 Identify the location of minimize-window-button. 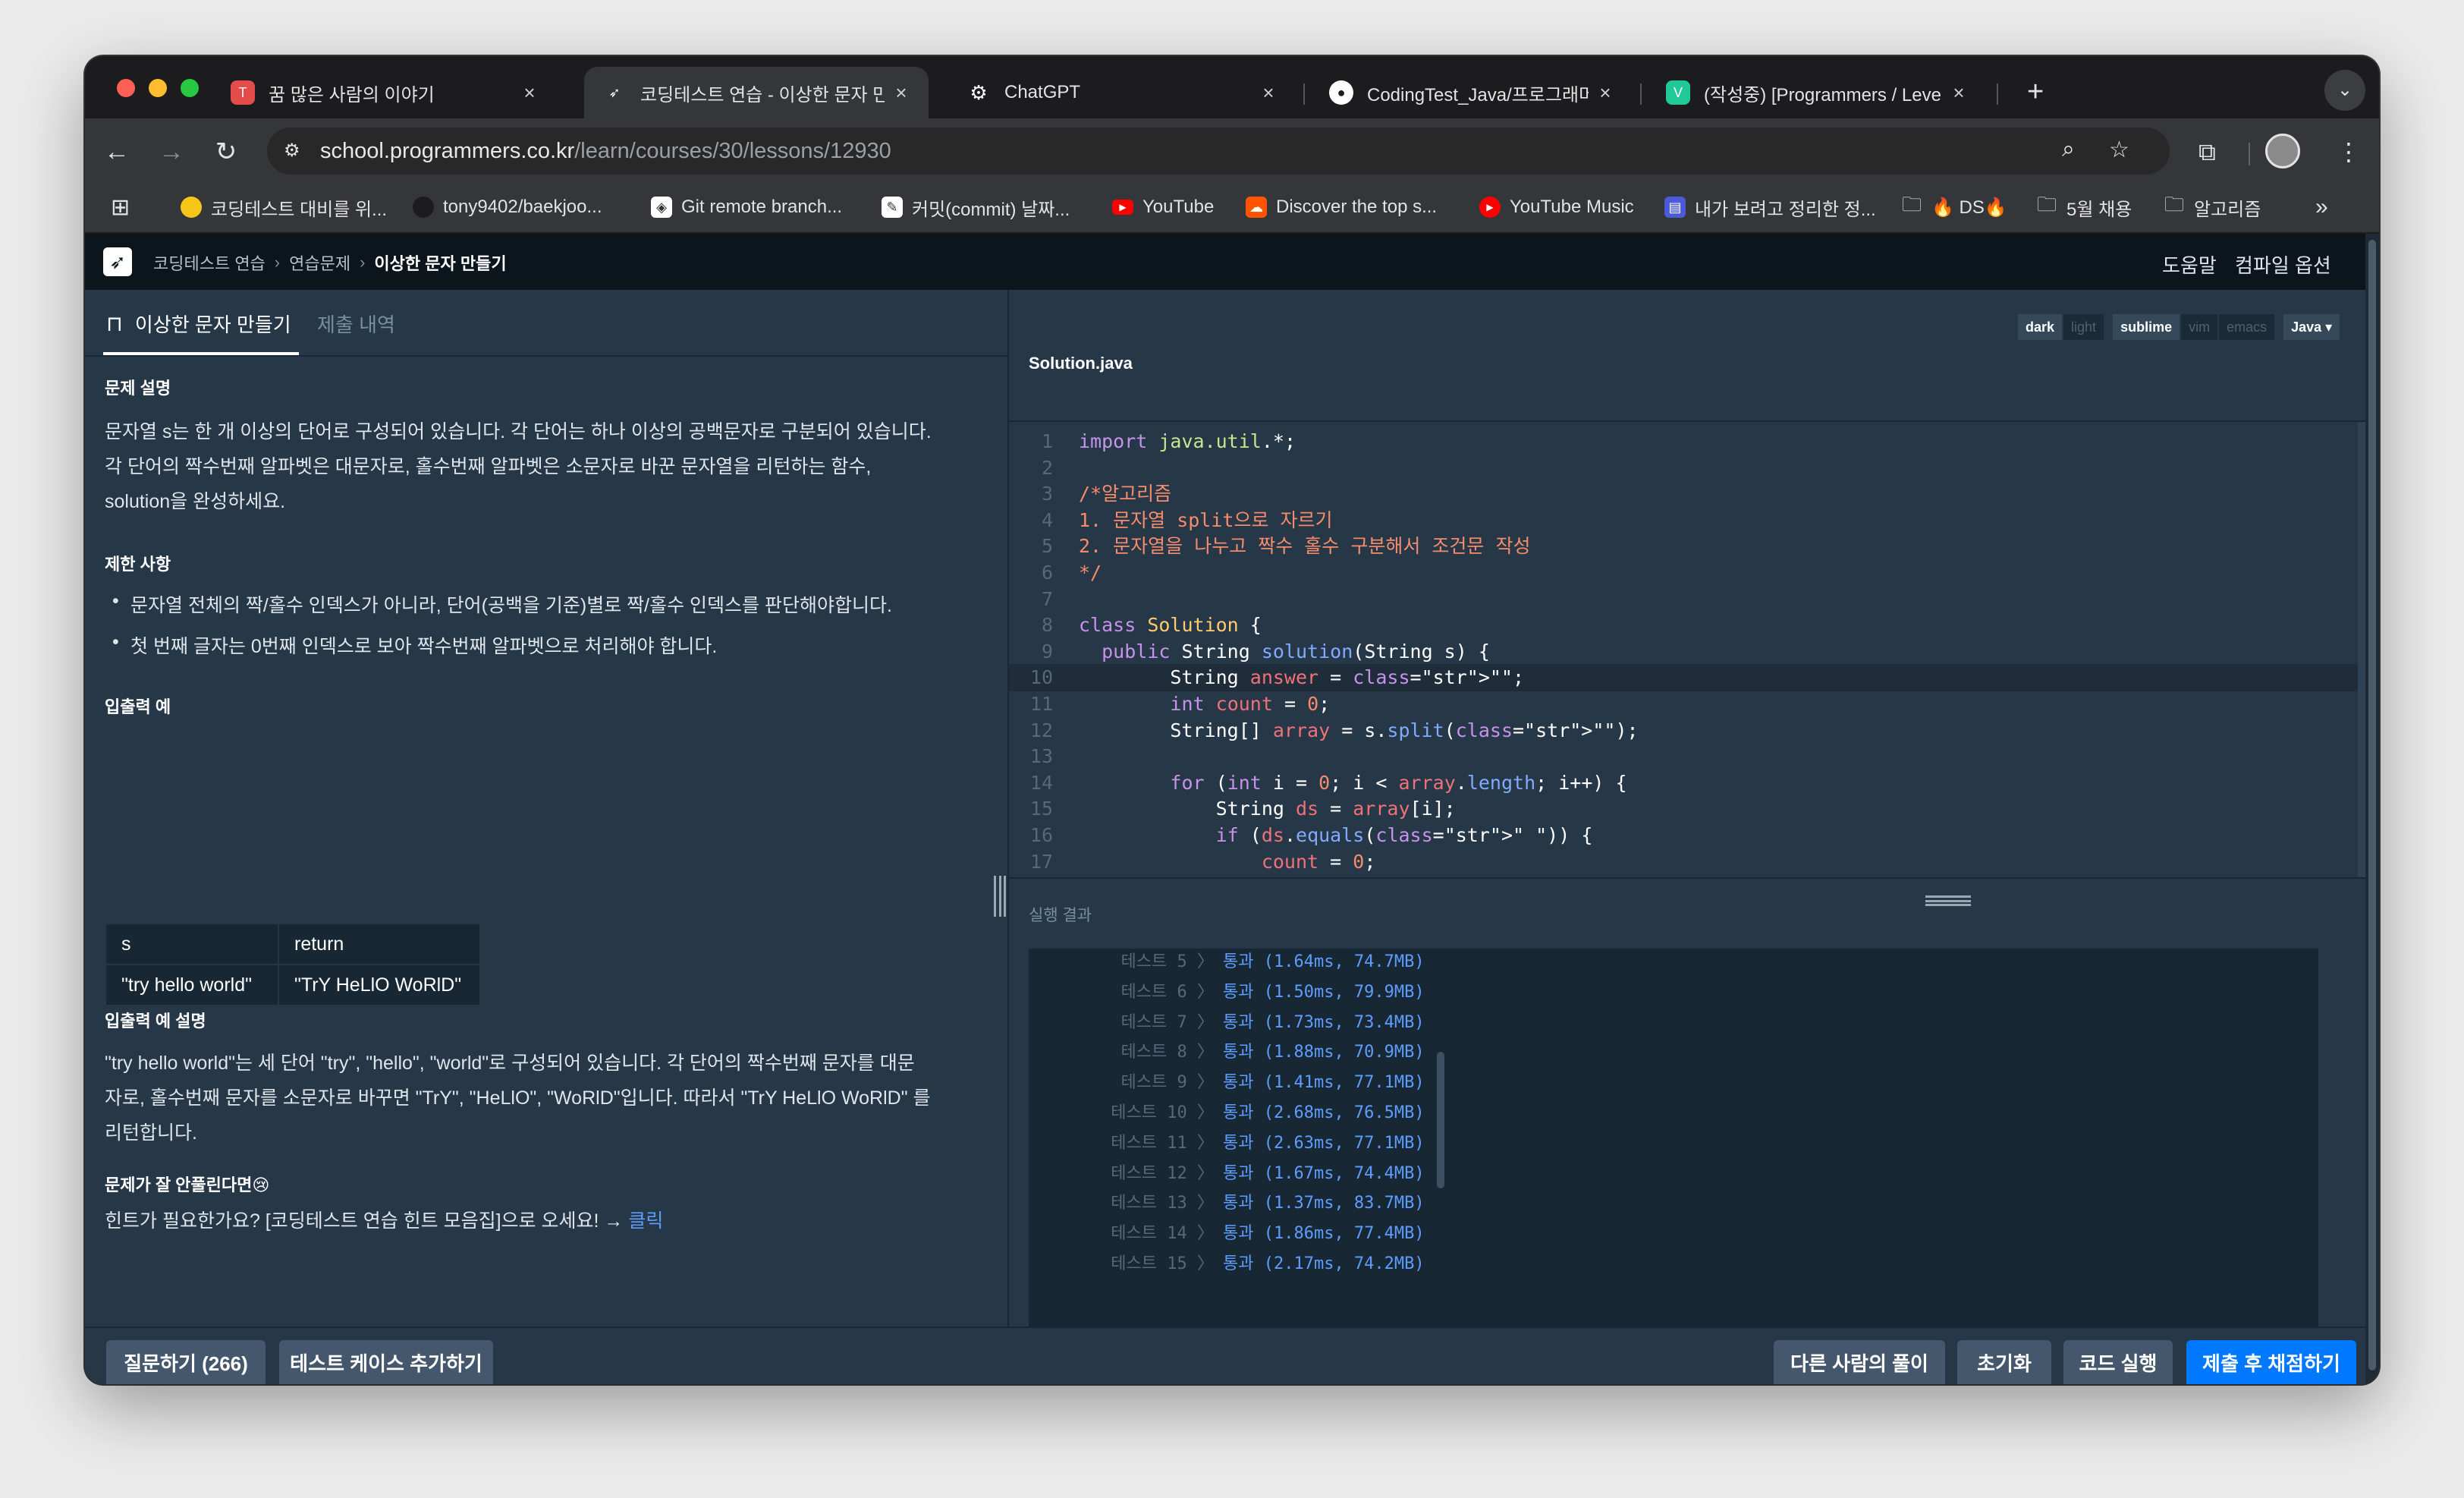
(158, 88).